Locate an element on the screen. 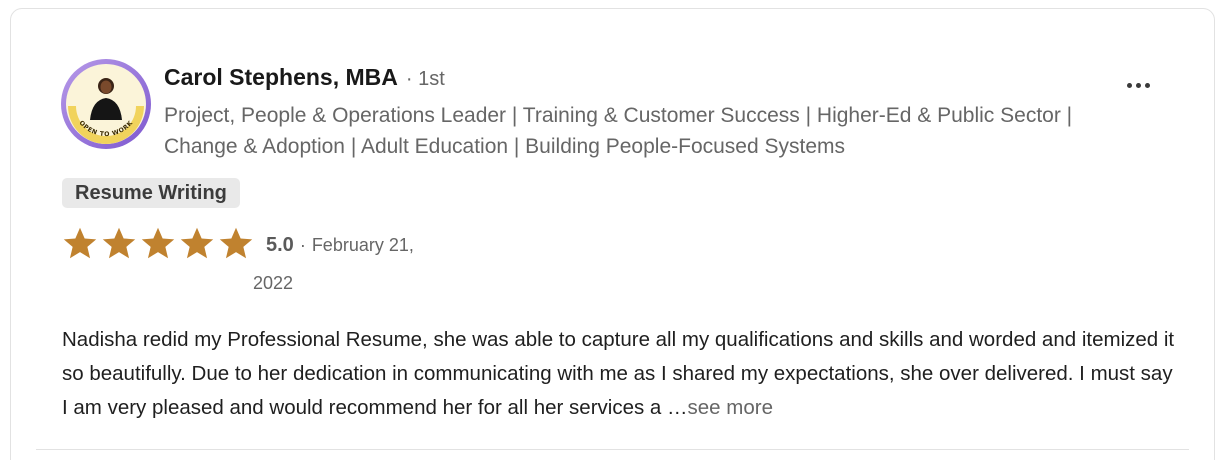  author-name: Carol Stephens, MBA is located at coordinates (281, 77).